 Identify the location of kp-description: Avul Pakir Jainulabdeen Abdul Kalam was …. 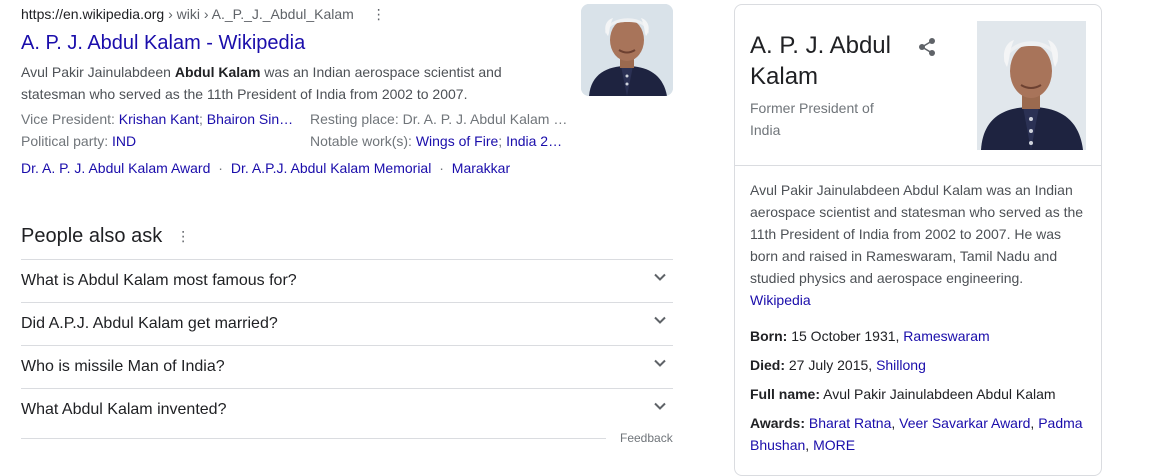
(917, 245).